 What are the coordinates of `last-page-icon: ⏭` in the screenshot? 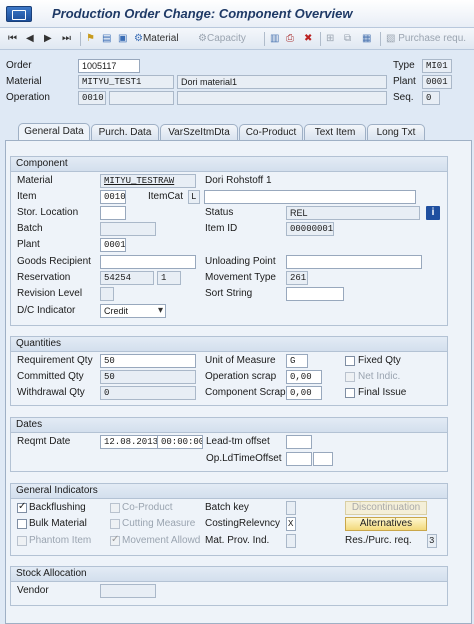 It's located at (66, 39).